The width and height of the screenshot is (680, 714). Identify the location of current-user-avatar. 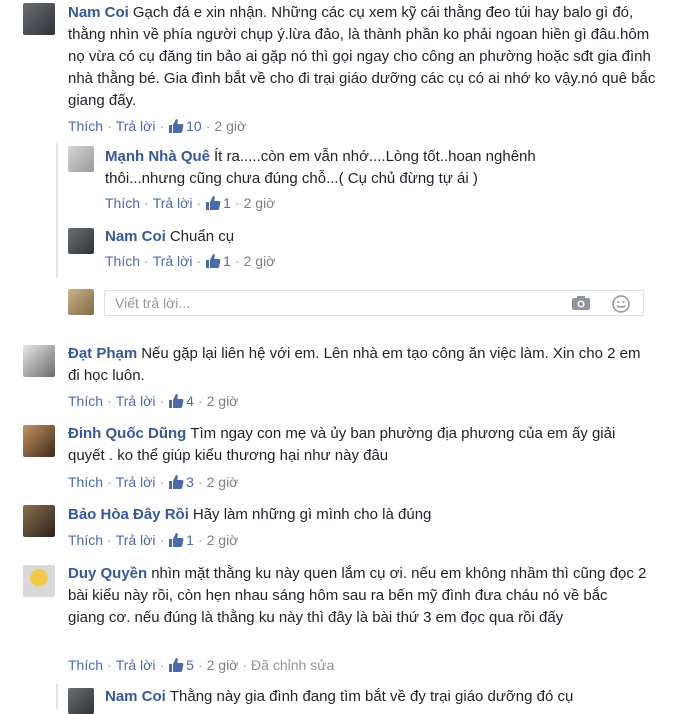
(81, 302).